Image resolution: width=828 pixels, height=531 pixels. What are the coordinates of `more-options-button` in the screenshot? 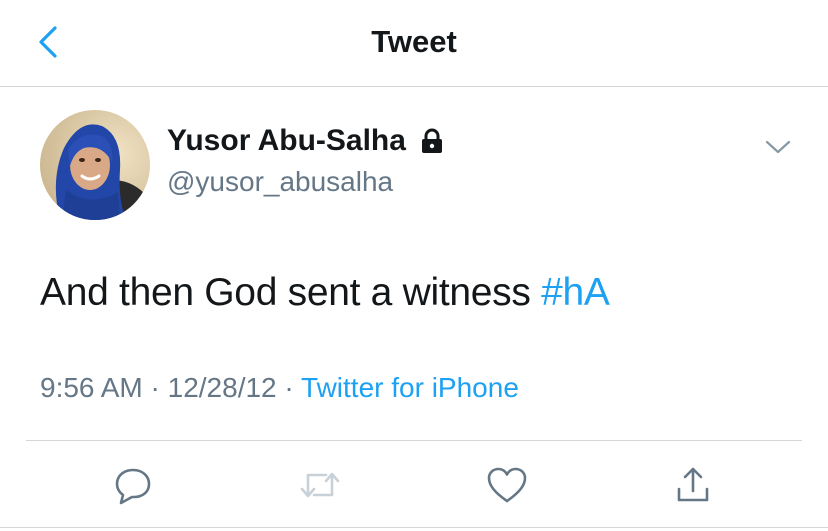 It's located at (778, 147).